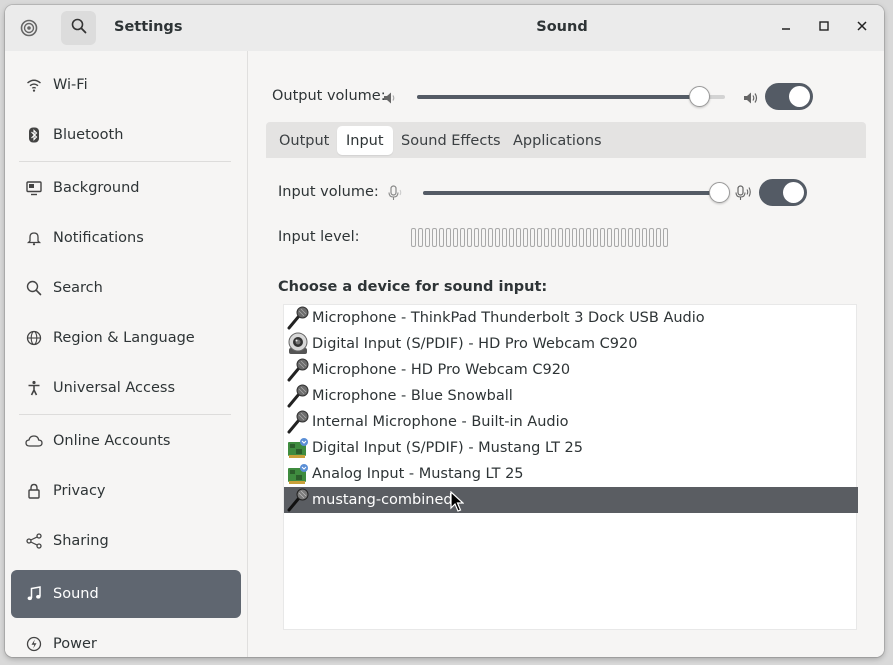  What do you see at coordinates (298, 344) in the screenshot?
I see `webcam-icon` at bounding box center [298, 344].